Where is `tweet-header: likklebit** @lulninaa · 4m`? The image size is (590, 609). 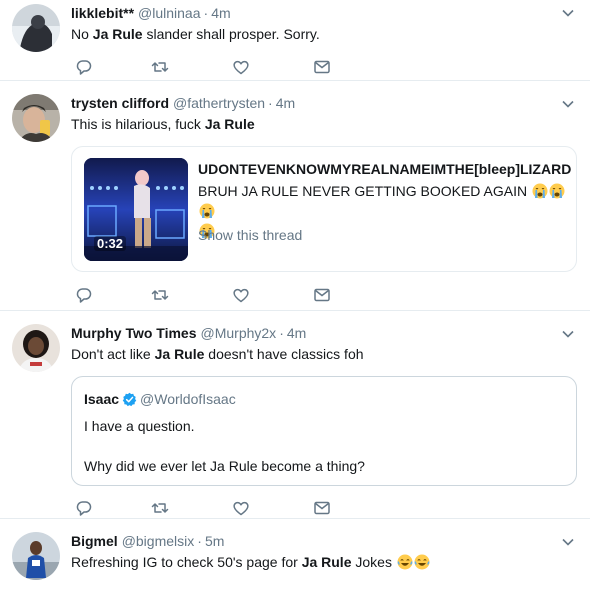 tweet-header: likklebit** @lulninaa · 4m is located at coordinates (323, 13).